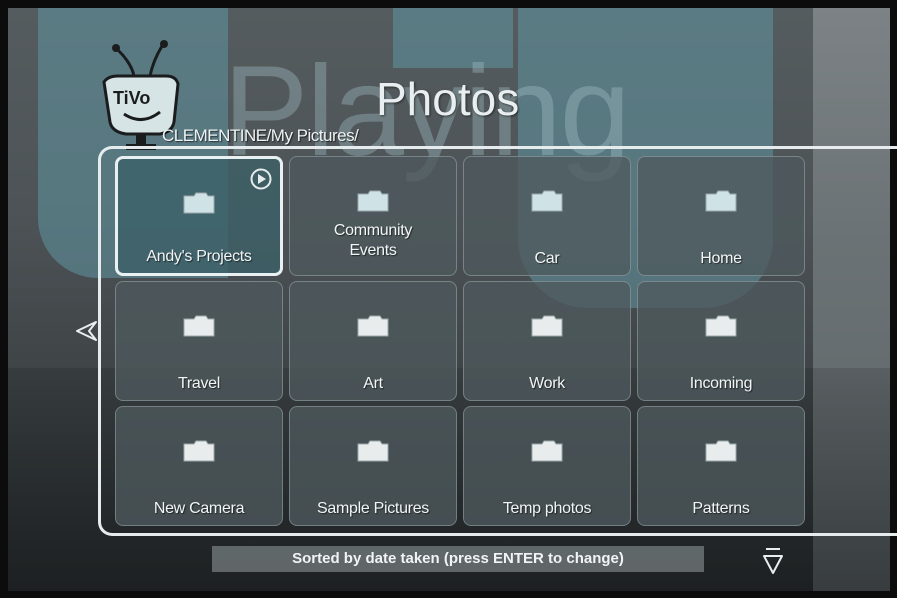 The width and height of the screenshot is (897, 598). I want to click on folder-tile: New Camera, so click(199, 466).